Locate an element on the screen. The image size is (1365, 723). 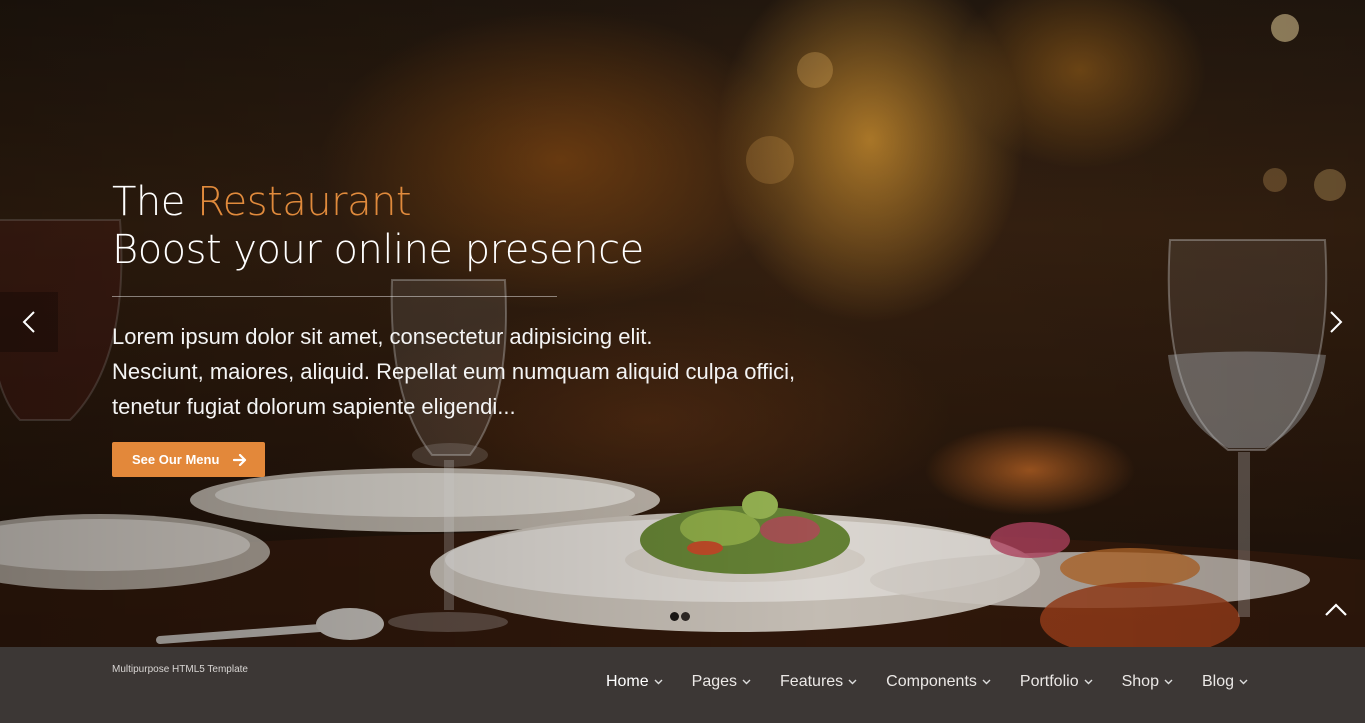
menu-item-pages: Pages is located at coordinates (721, 682).